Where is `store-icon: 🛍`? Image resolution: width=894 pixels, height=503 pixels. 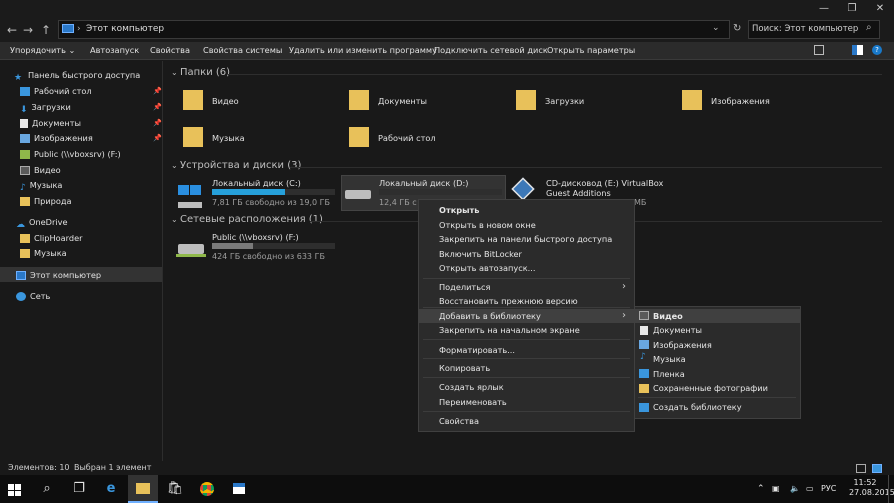 store-icon: 🛍 is located at coordinates (175, 489).